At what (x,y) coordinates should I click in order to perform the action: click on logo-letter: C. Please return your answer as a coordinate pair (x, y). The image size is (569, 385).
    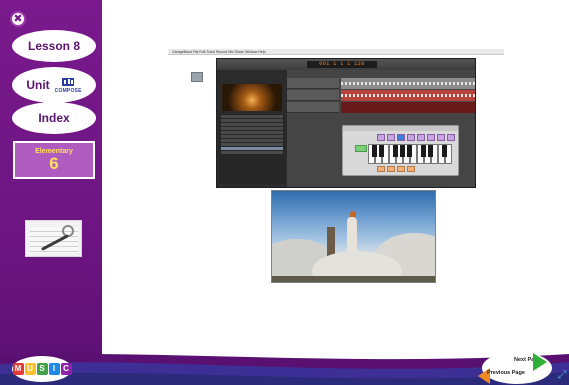
    Looking at the image, I should click on (66, 369).